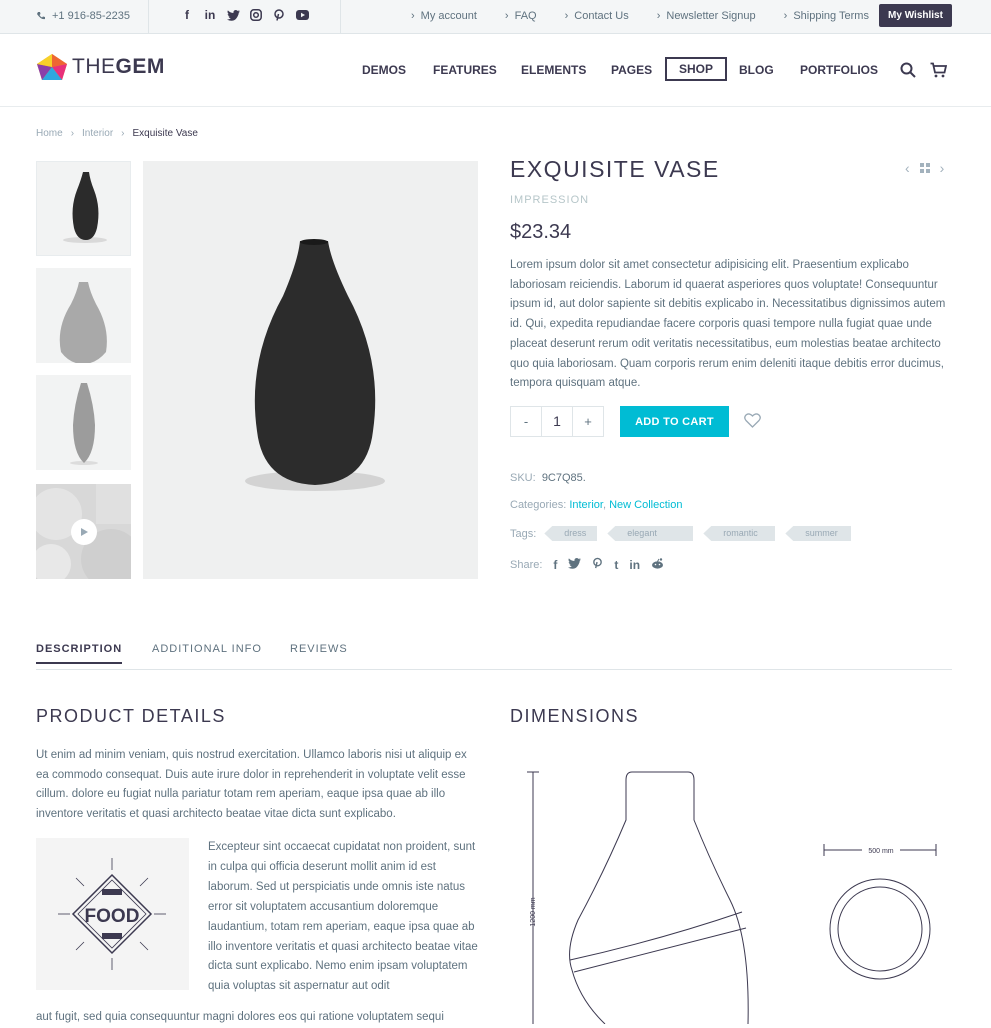 This screenshot has width=991, height=1028. What do you see at coordinates (91, 16) in the screenshot?
I see `phone-number: +1 916-85-2235` at bounding box center [91, 16].